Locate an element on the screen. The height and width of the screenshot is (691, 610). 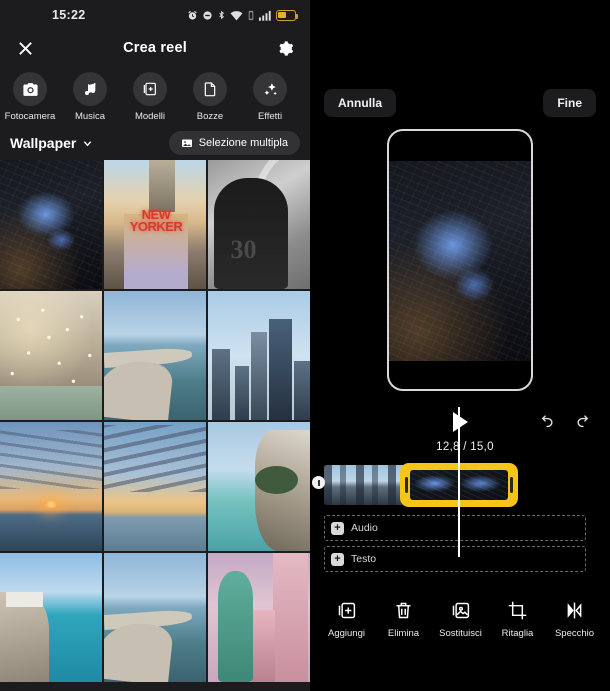
drafts-icon is located at coordinates (210, 89).